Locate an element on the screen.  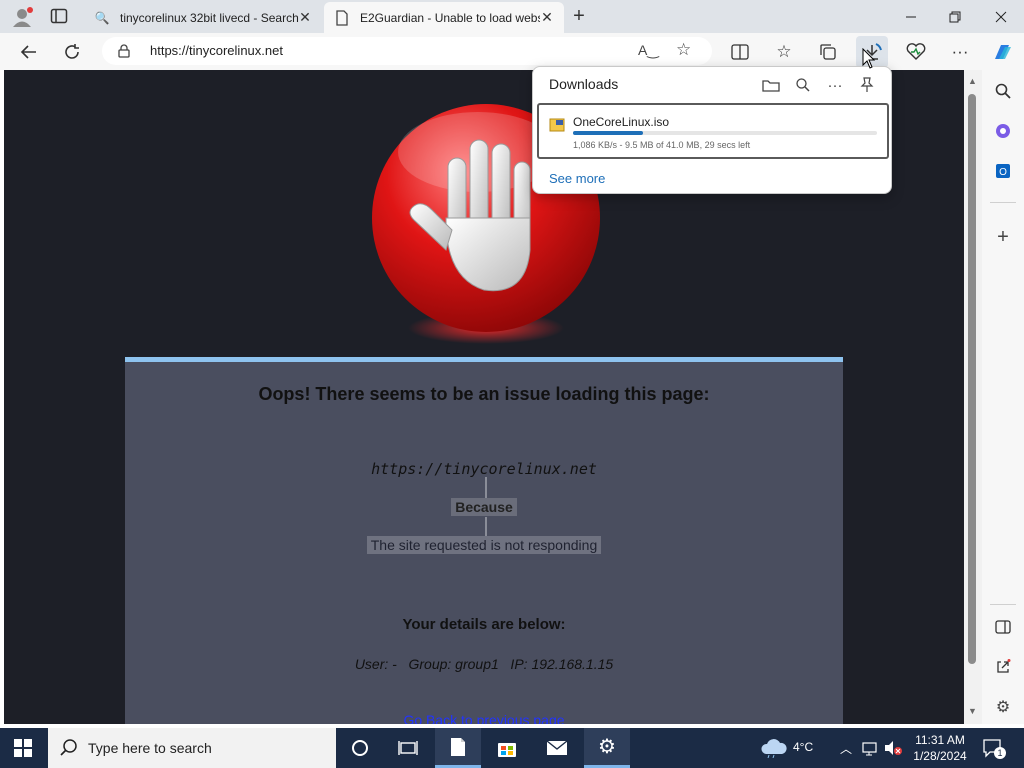
tab-actions-icon is located at coordinates (59, 16).